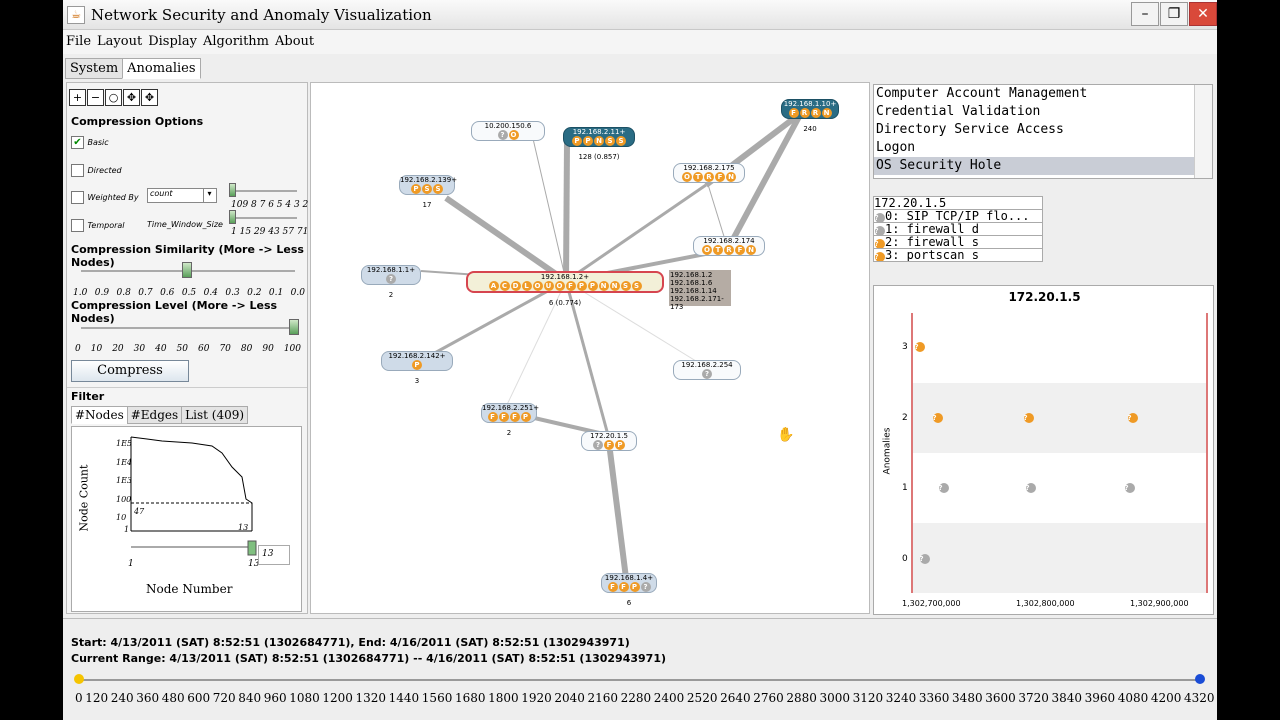 The image size is (1280, 720). I want to click on similarity-slider-thumb, so click(187, 270).